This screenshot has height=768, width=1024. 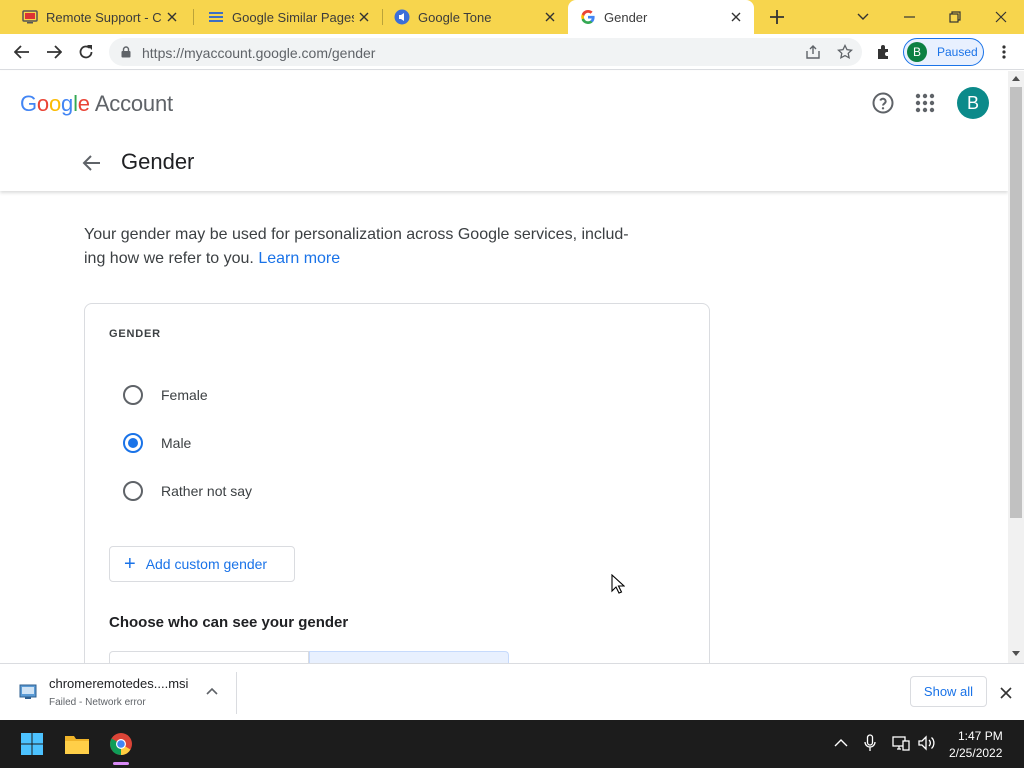 I want to click on plus-icon, so click(x=777, y=17).